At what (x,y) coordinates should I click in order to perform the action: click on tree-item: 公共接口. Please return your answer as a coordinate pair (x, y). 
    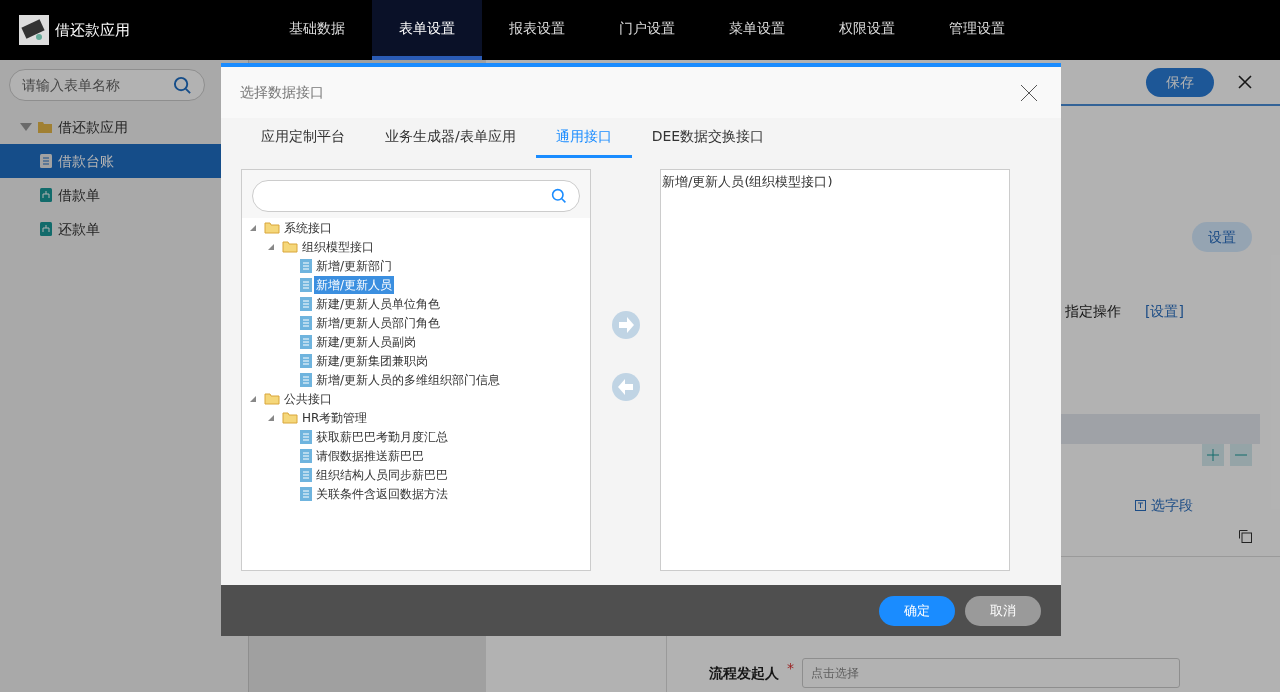
    Looking at the image, I should click on (308, 398).